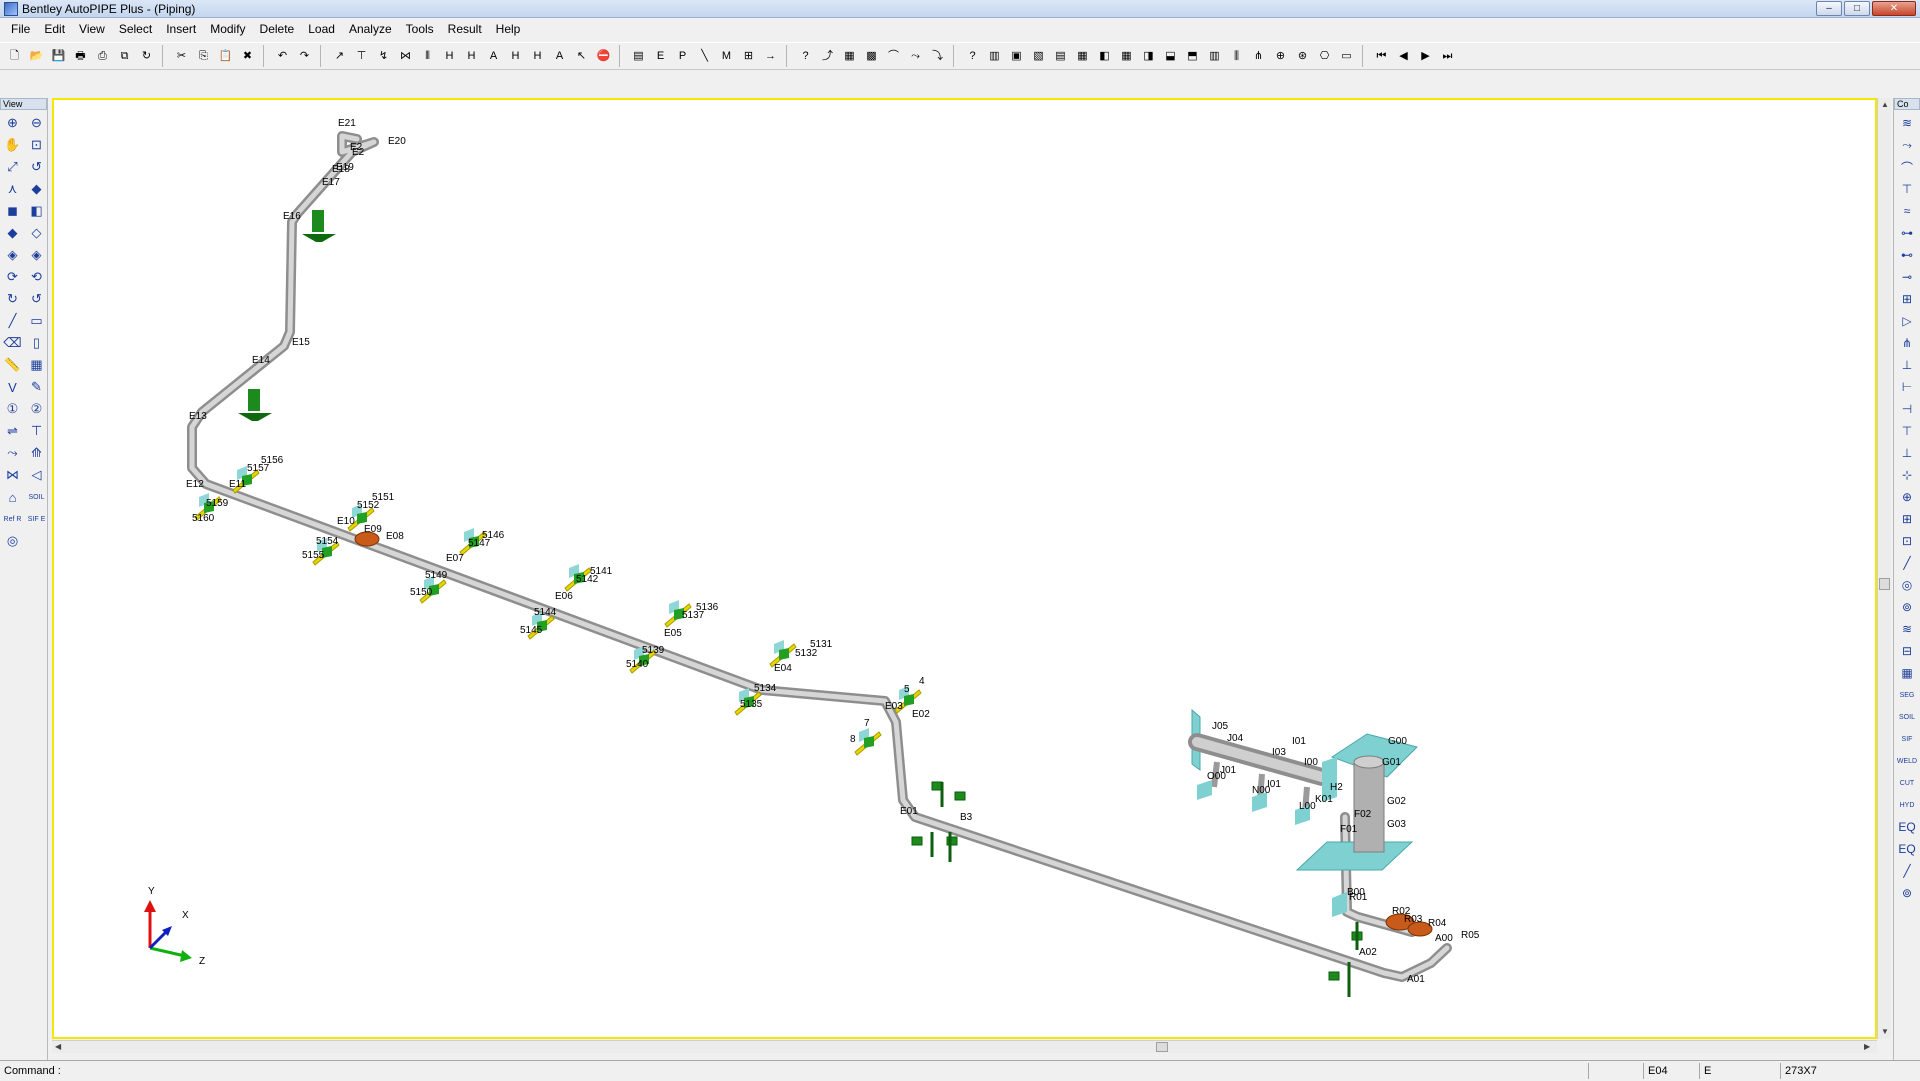 The height and width of the screenshot is (1081, 1920). I want to click on hide-d-button: H, so click(537, 56).